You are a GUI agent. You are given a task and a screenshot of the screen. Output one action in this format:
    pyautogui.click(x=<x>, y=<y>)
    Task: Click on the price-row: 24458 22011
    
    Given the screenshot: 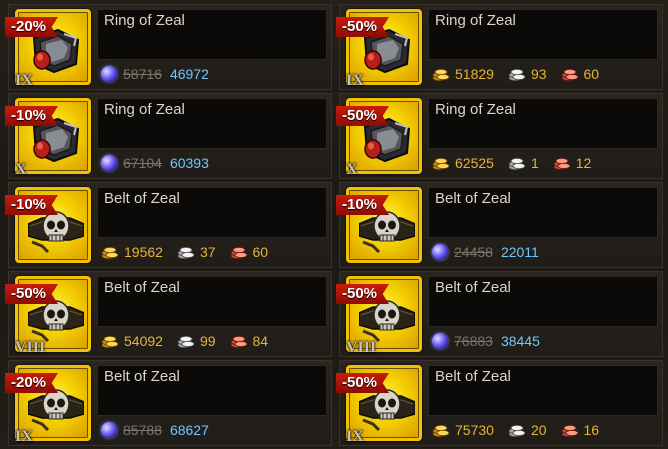 What is the action you would take?
    pyautogui.click(x=485, y=252)
    